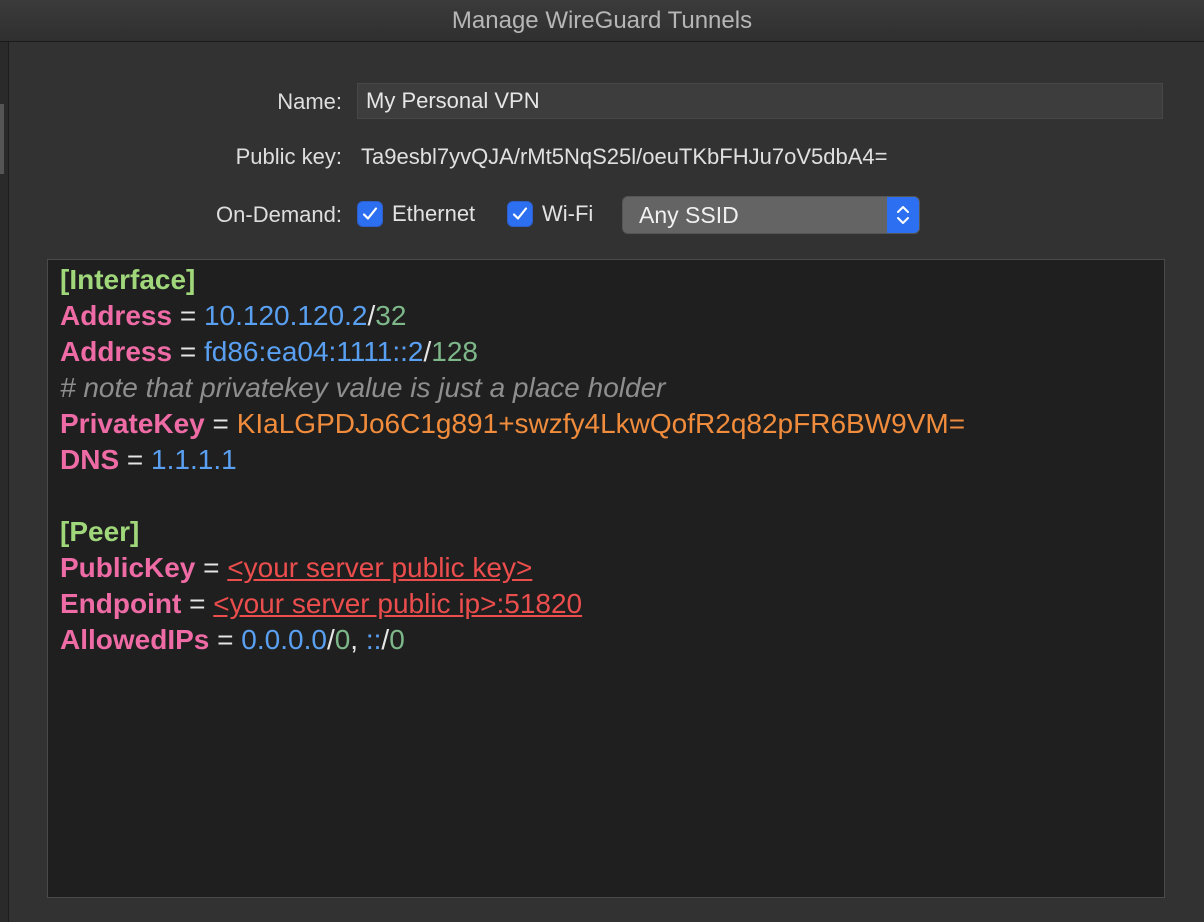  What do you see at coordinates (288, 156) in the screenshot?
I see `public-key-label: Public key:` at bounding box center [288, 156].